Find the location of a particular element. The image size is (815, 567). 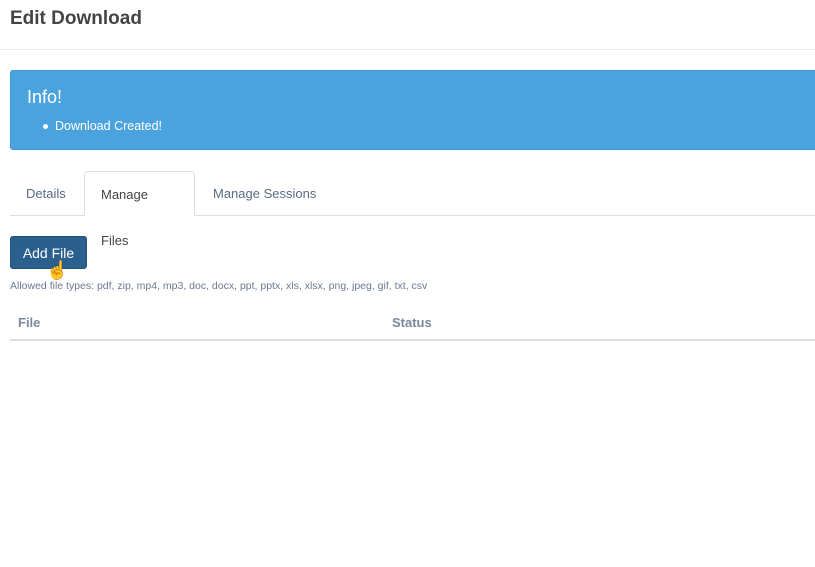

tab-manage-sessions: Manage Sessions is located at coordinates (264, 193).